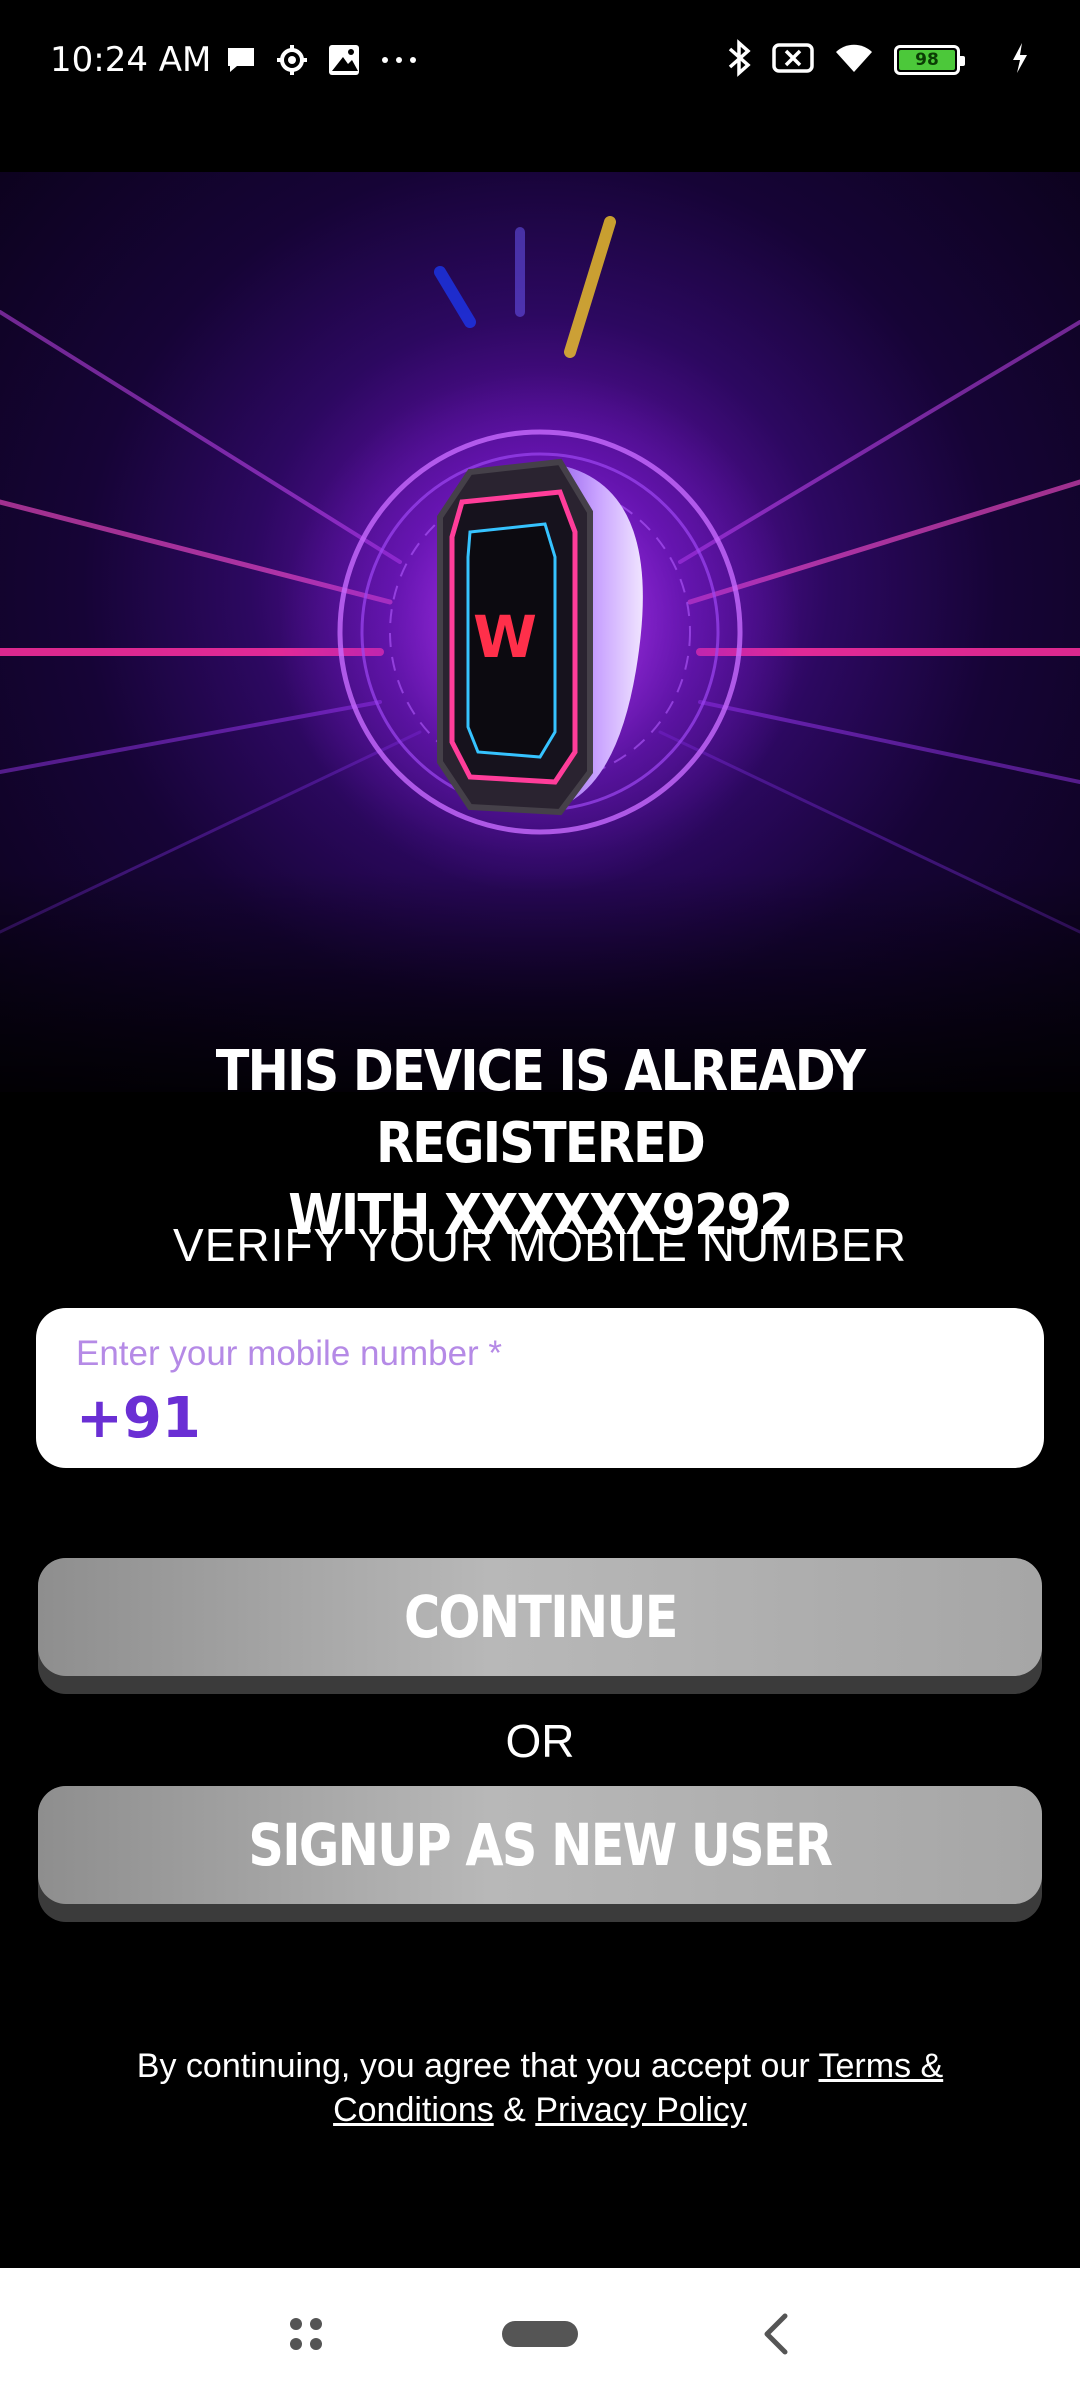 This screenshot has width=1080, height=2400. Describe the element at coordinates (241, 60) in the screenshot. I see `message-icon` at that location.